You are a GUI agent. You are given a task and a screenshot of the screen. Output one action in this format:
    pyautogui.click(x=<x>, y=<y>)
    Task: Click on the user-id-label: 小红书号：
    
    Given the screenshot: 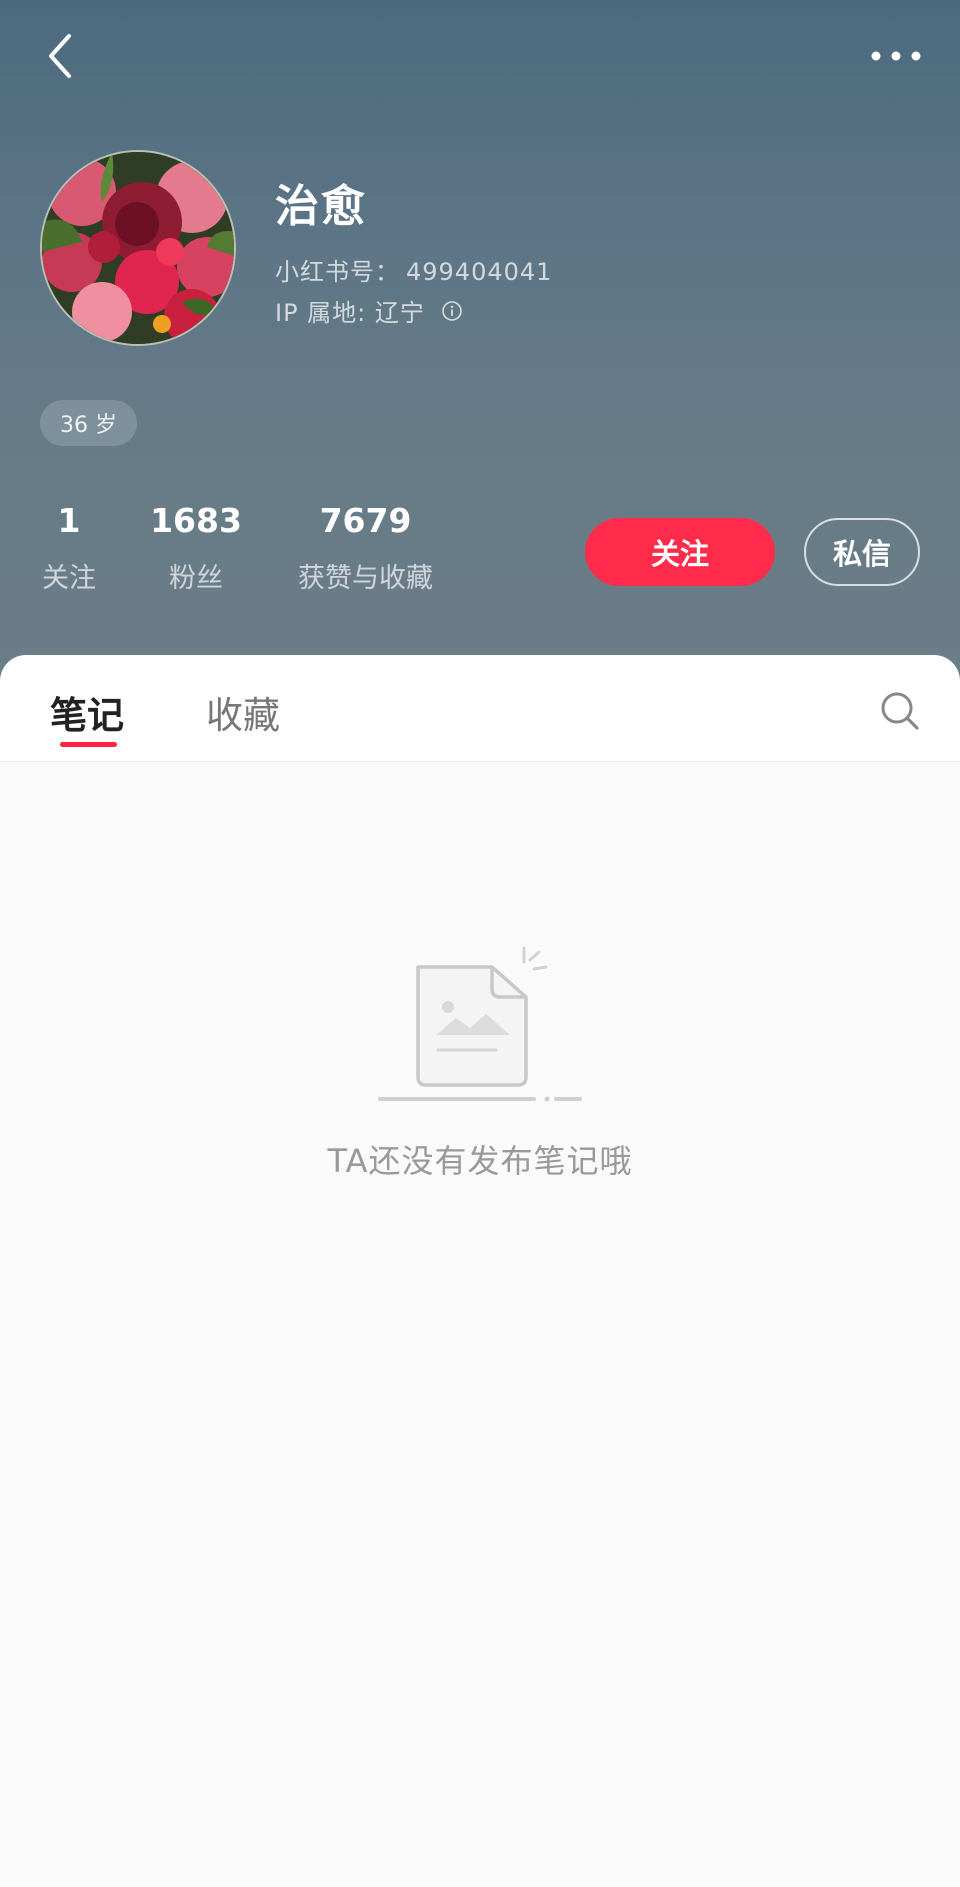 What is the action you would take?
    pyautogui.click(x=337, y=272)
    